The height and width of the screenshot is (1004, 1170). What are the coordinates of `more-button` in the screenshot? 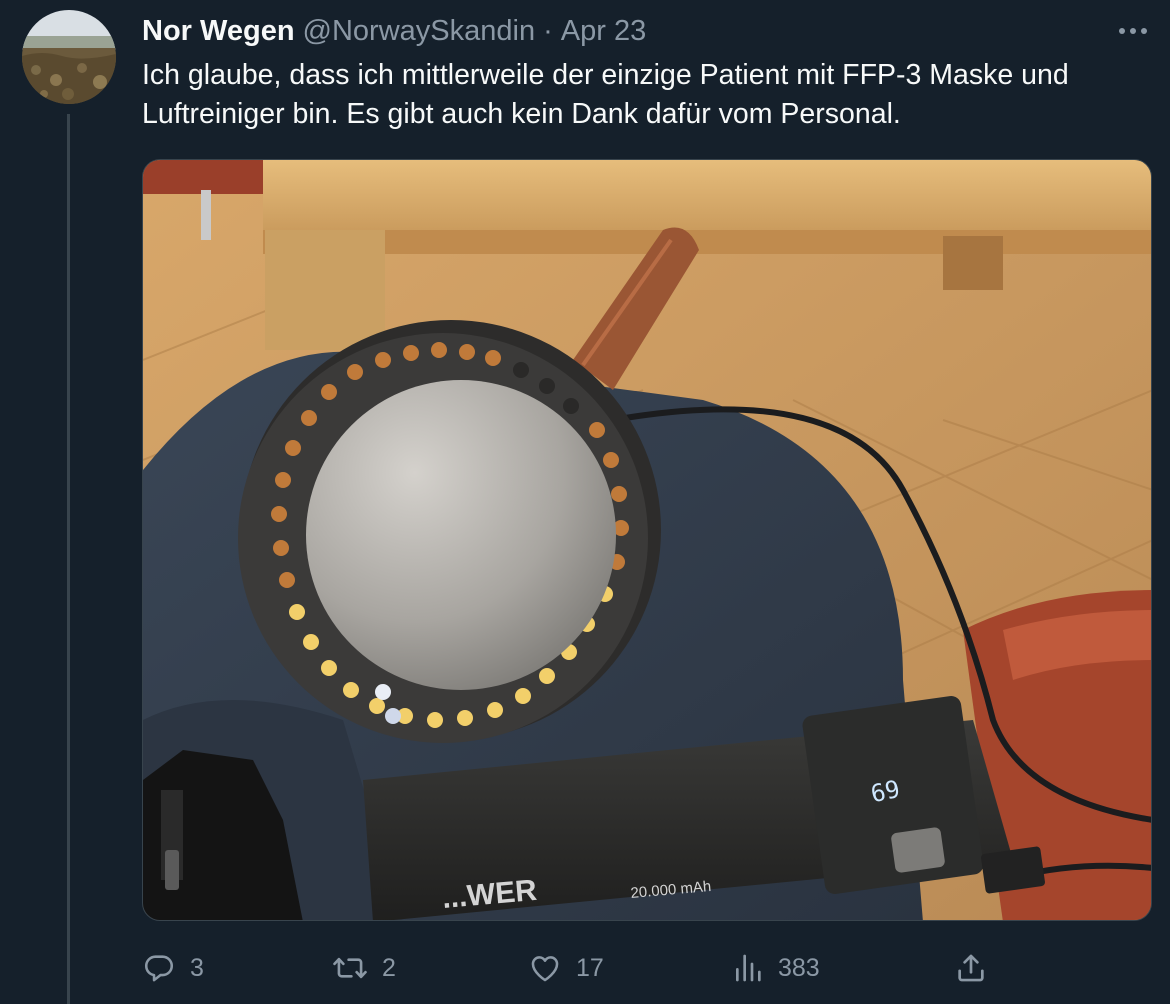 It's located at (1133, 31).